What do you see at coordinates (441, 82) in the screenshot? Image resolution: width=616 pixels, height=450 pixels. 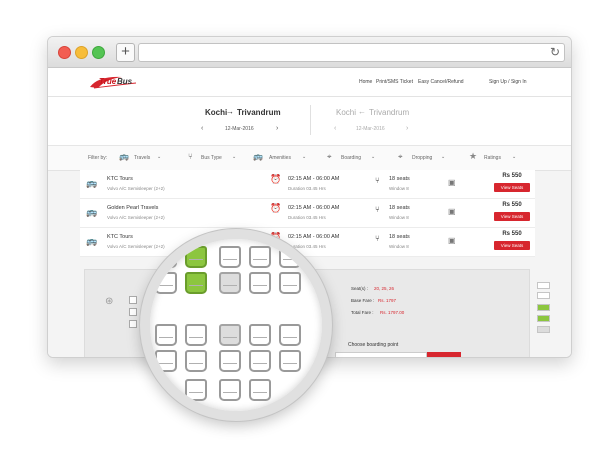 I see `nav-cancel: Easy Cancel/Refund` at bounding box center [441, 82].